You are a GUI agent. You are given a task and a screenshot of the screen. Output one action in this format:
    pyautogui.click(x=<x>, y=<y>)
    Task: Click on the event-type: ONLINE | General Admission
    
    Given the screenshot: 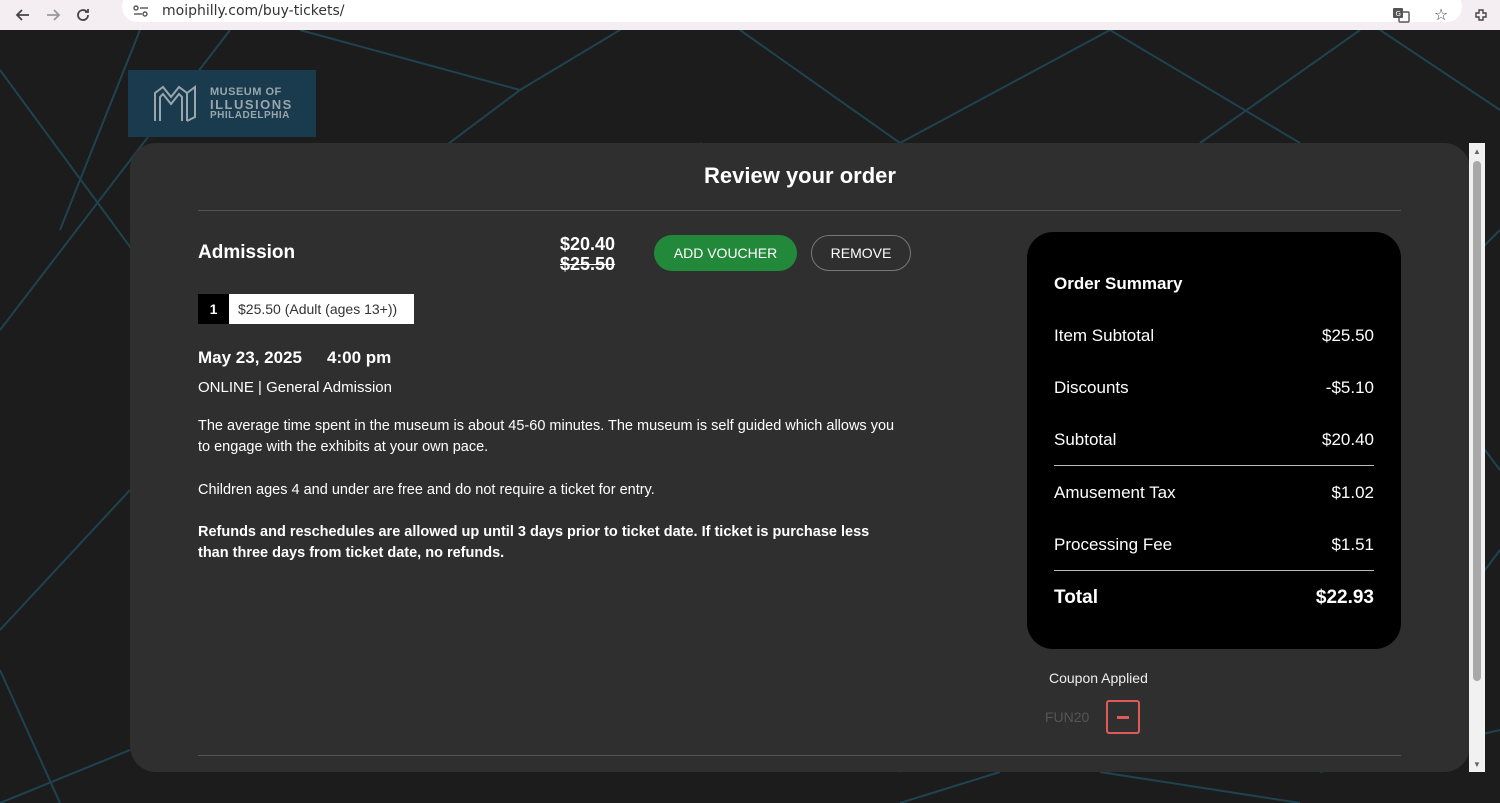 What is the action you would take?
    pyautogui.click(x=295, y=387)
    